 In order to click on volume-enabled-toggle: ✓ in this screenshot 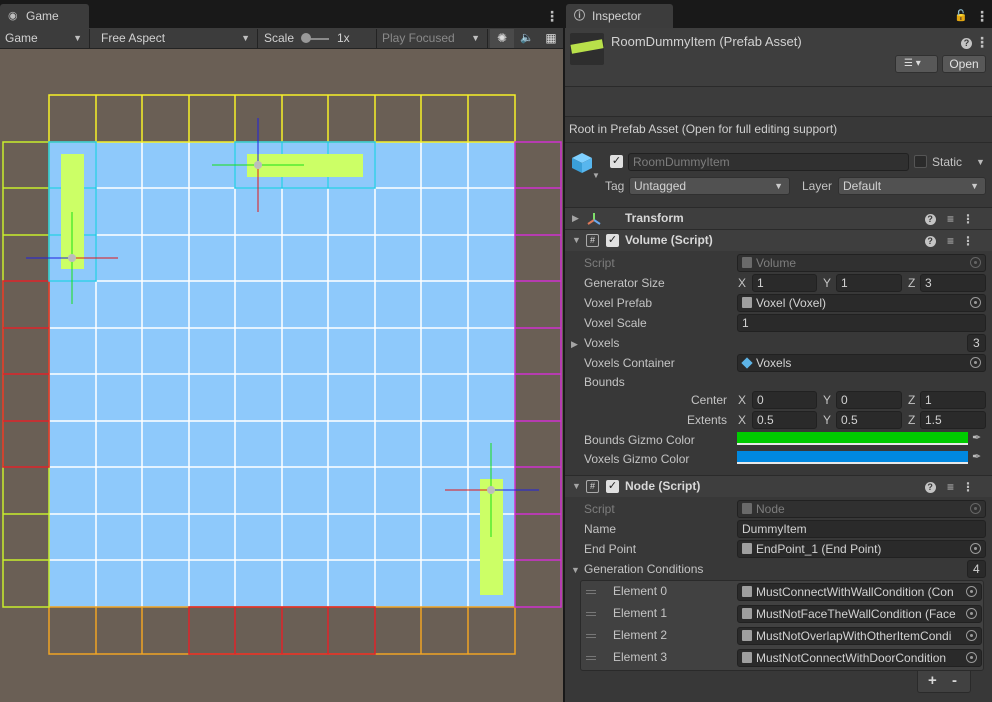, I will do `click(612, 240)`.